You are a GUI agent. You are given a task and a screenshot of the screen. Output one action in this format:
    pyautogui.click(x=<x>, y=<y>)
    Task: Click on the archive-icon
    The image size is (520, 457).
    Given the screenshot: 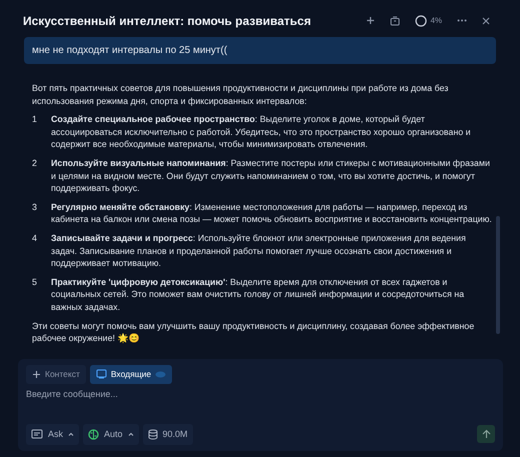 What is the action you would take?
    pyautogui.click(x=395, y=21)
    